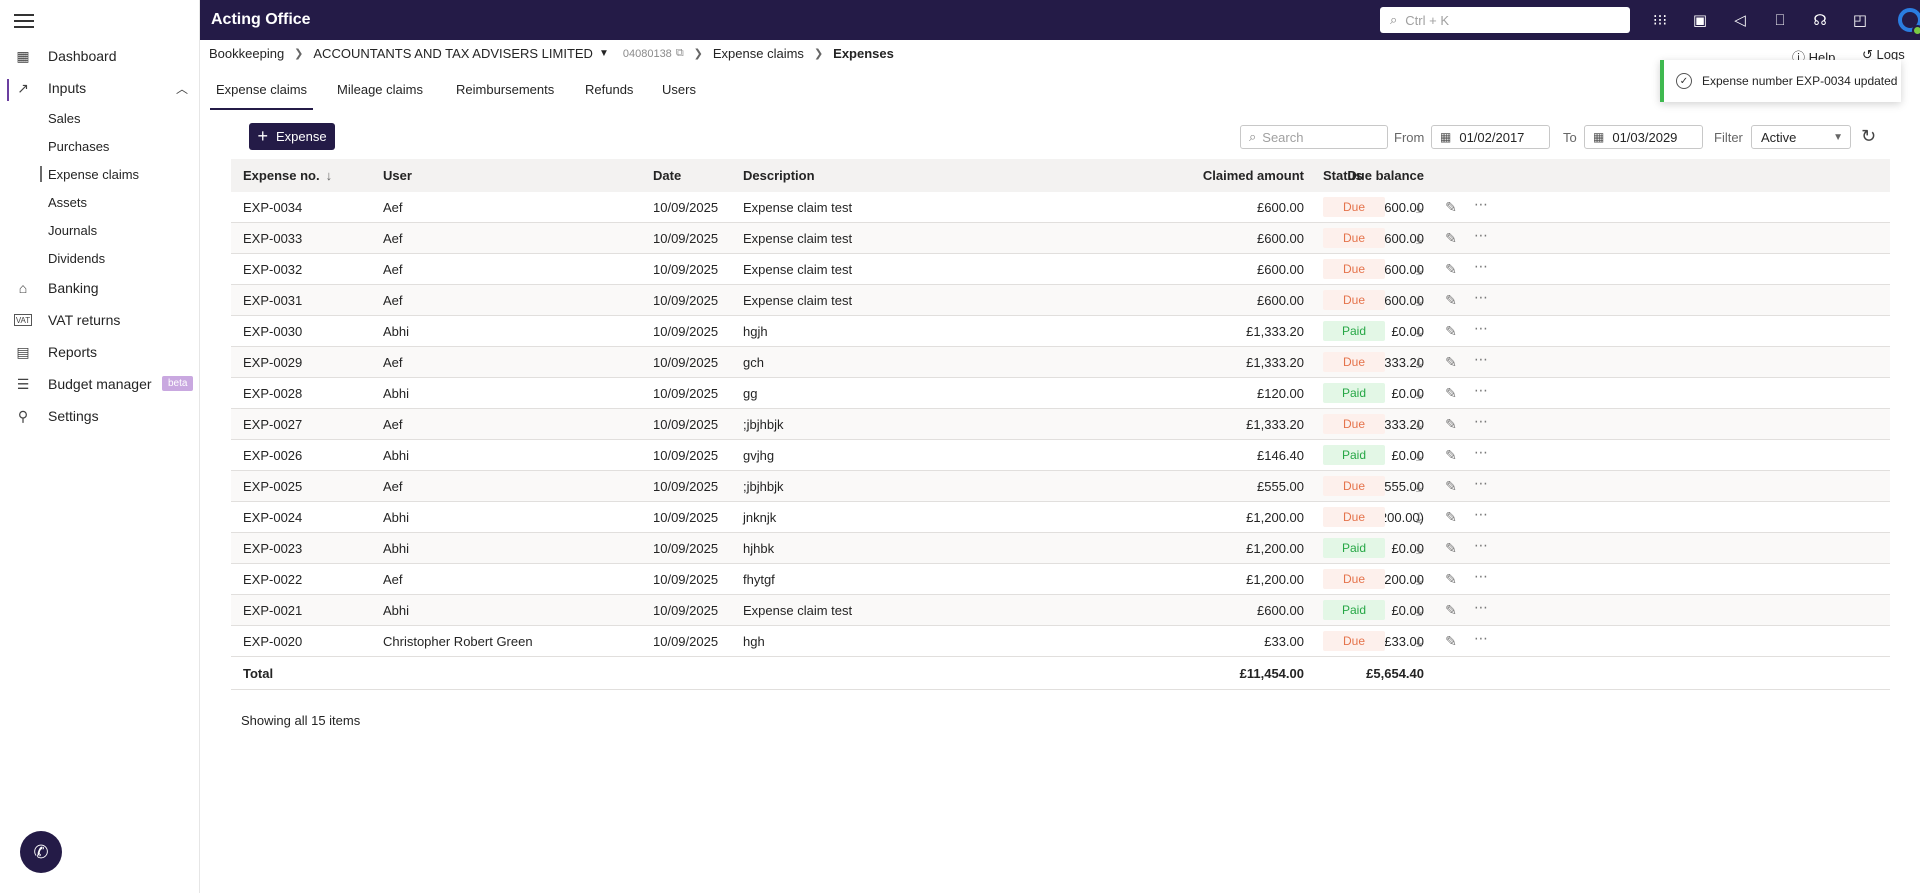  What do you see at coordinates (272, 424) in the screenshot?
I see `cell-expense-no: EXP-0027` at bounding box center [272, 424].